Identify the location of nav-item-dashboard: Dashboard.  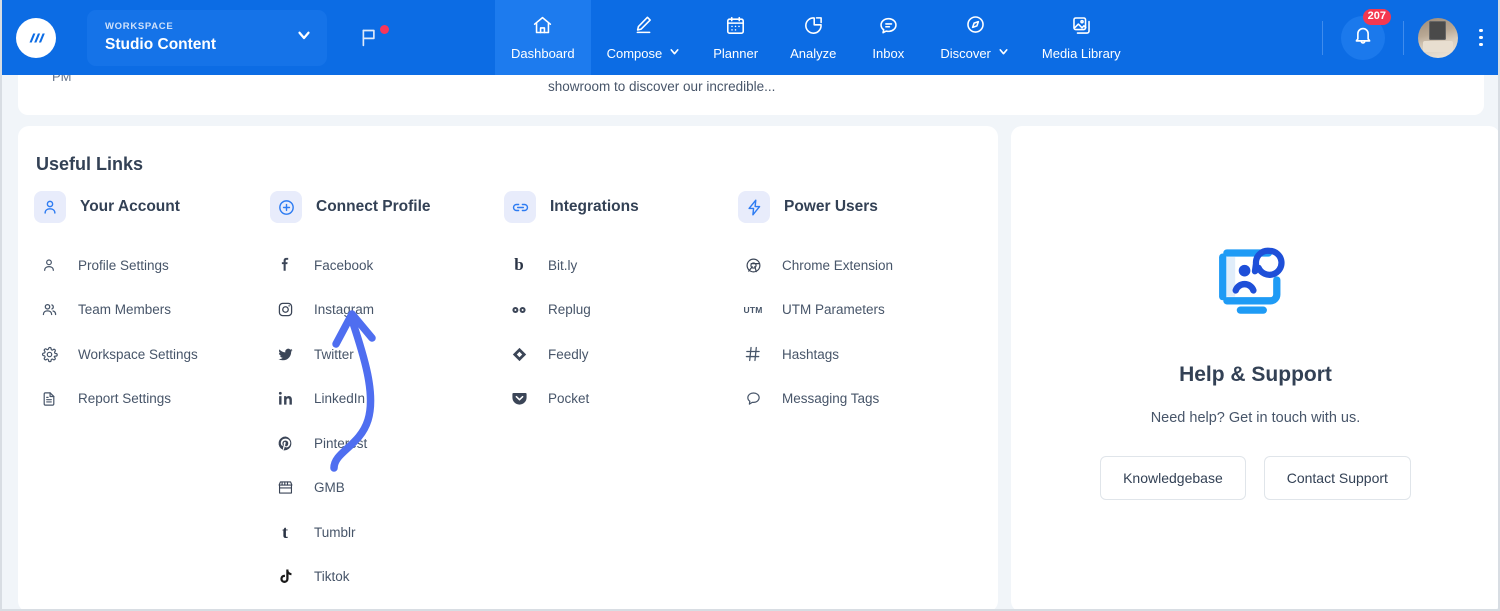
(543, 37).